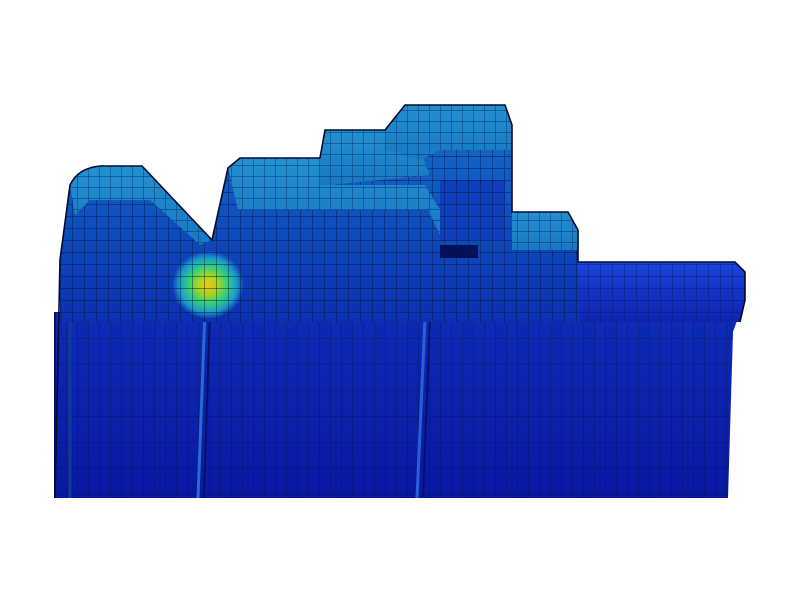 The width and height of the screenshot is (800, 600). What do you see at coordinates (208, 285) in the screenshot?
I see `stress-hot-spot` at bounding box center [208, 285].